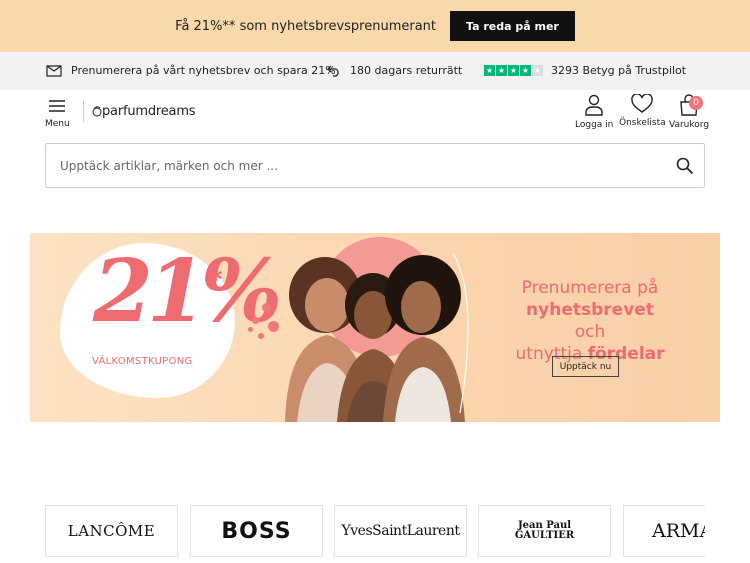 Image resolution: width=750 pixels, height=563 pixels. What do you see at coordinates (590, 310) in the screenshot?
I see `headline-bold: nyhetsbrevet` at bounding box center [590, 310].